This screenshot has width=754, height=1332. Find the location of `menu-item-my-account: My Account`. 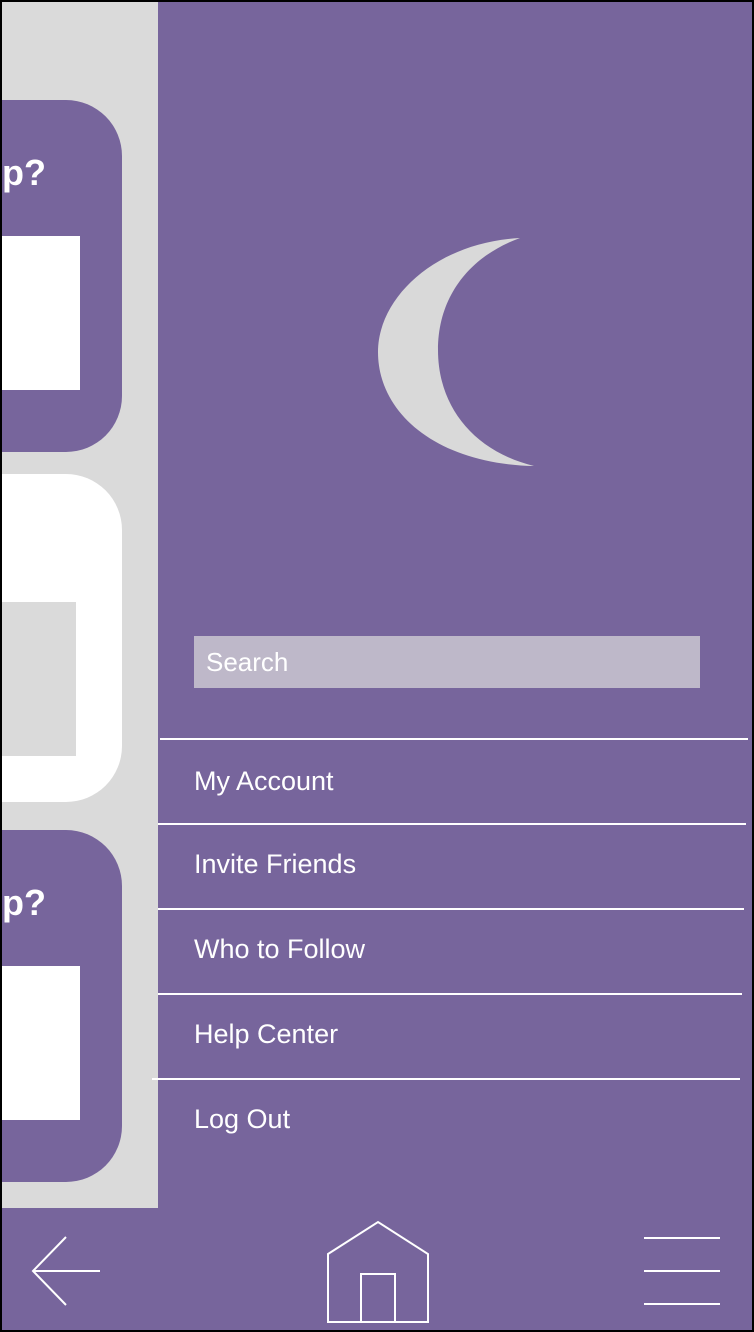

menu-item-my-account: My Account is located at coordinates (264, 781).